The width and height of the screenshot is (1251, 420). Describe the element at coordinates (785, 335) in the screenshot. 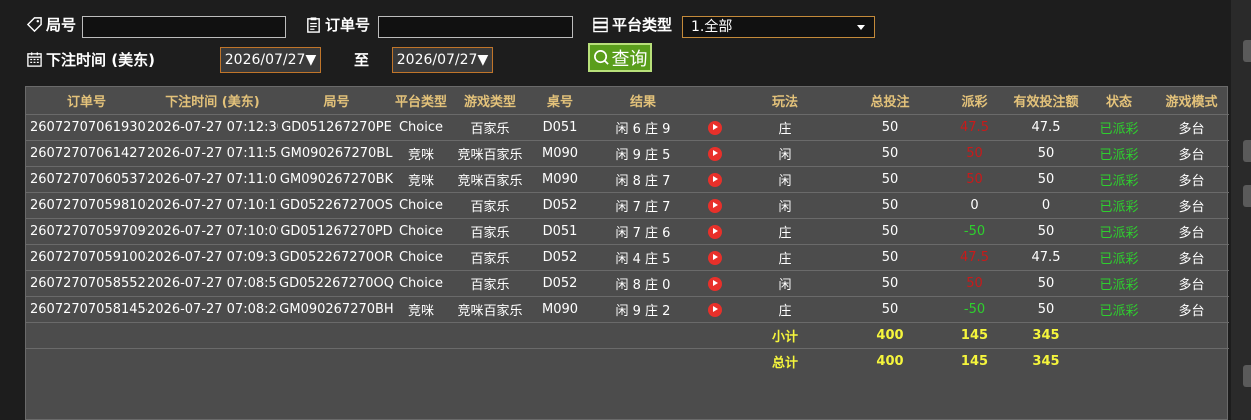

I see `summary-label: 小计` at that location.